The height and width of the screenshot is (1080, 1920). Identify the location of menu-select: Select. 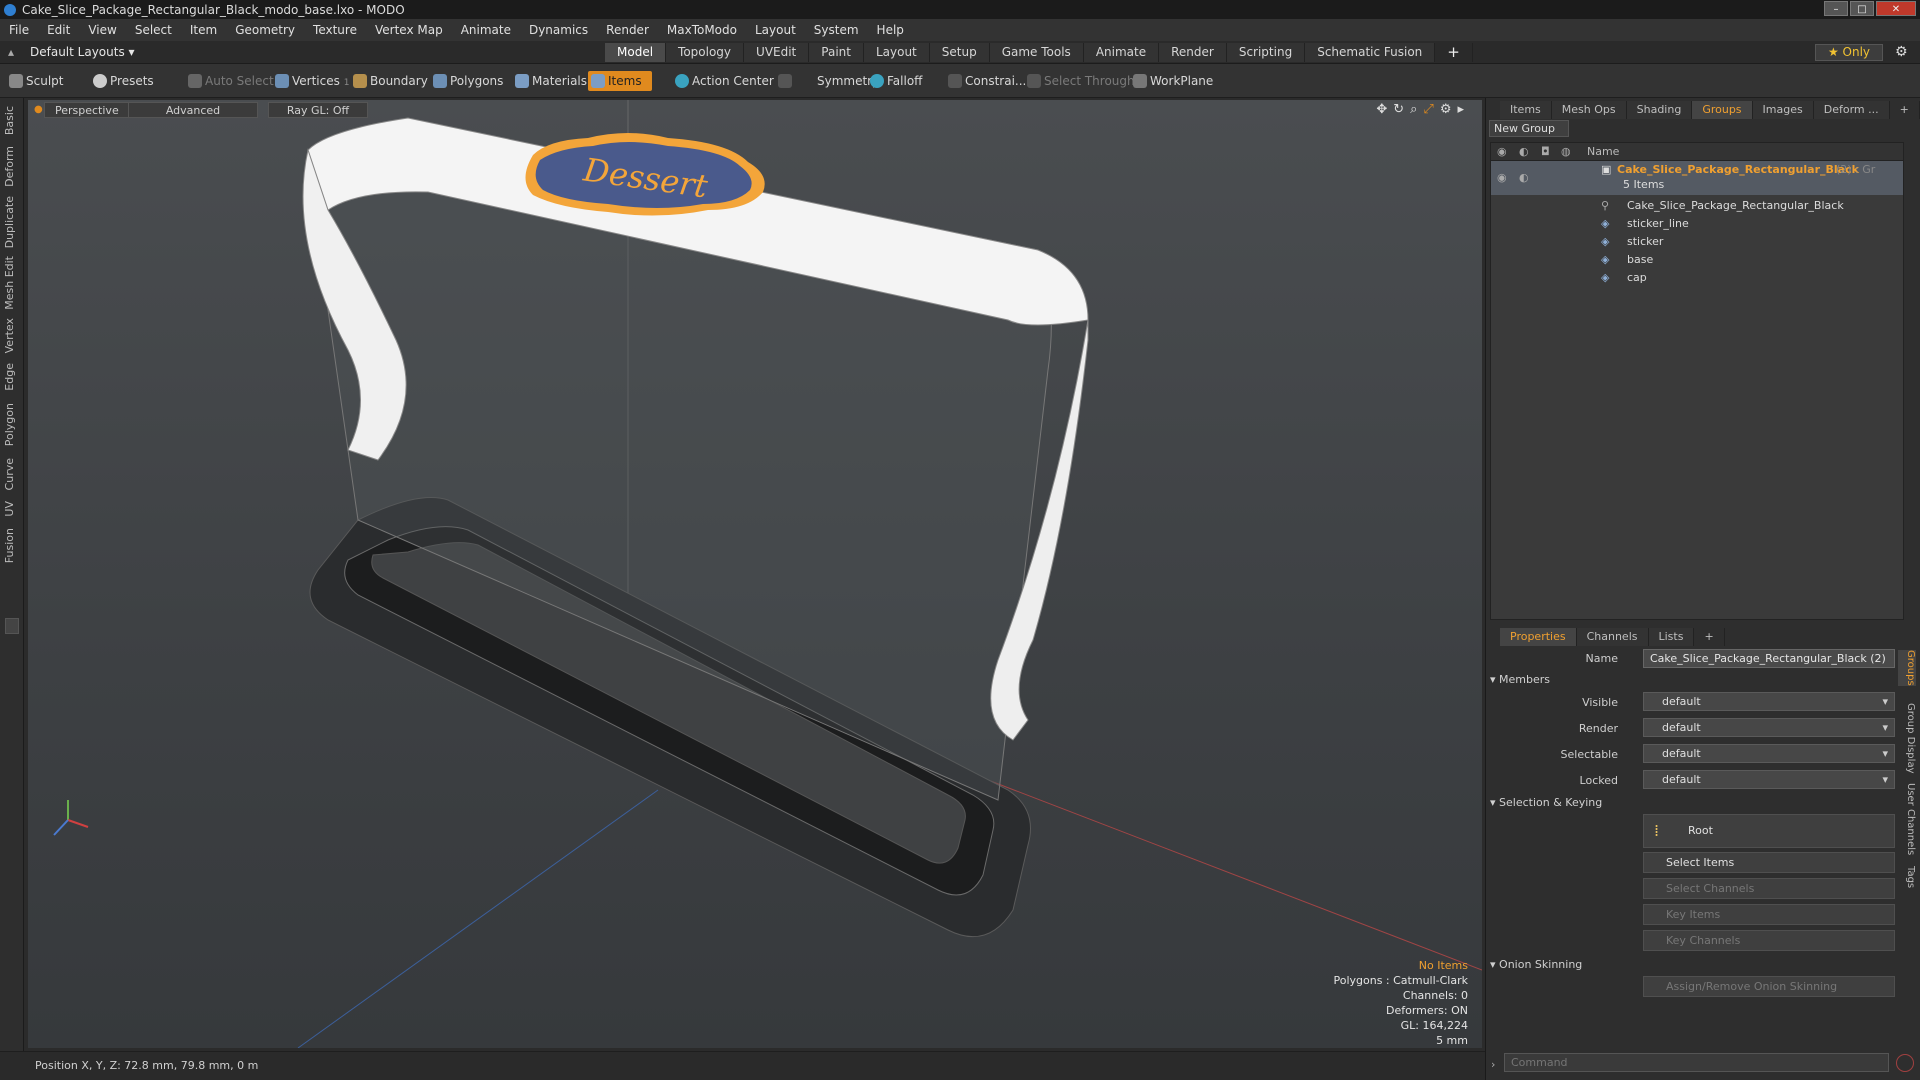
(153, 30).